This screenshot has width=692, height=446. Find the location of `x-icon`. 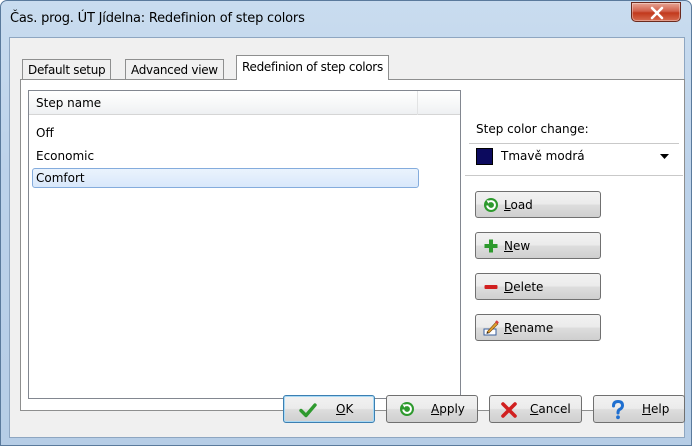

x-icon is located at coordinates (509, 410).